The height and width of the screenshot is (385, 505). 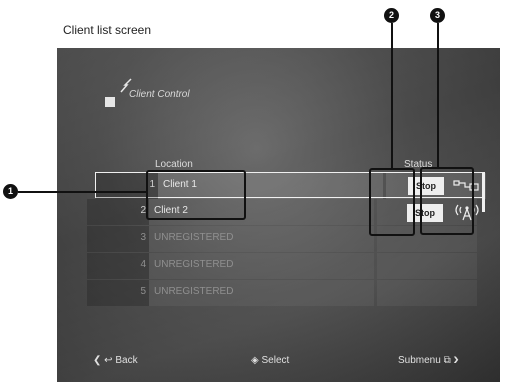 What do you see at coordinates (118, 293) in the screenshot?
I see `row-number-cell: 5` at bounding box center [118, 293].